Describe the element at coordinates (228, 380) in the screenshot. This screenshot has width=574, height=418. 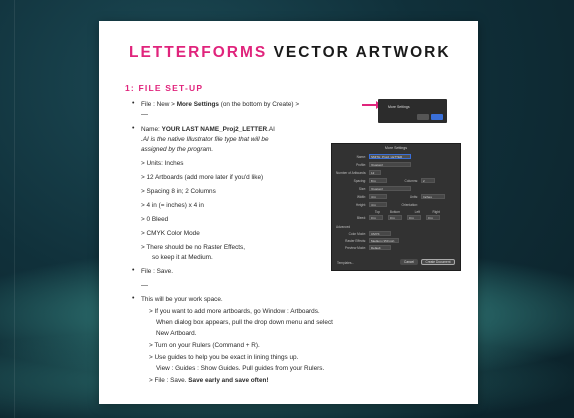
I see `text-save-early: Save early and save often!` at that location.